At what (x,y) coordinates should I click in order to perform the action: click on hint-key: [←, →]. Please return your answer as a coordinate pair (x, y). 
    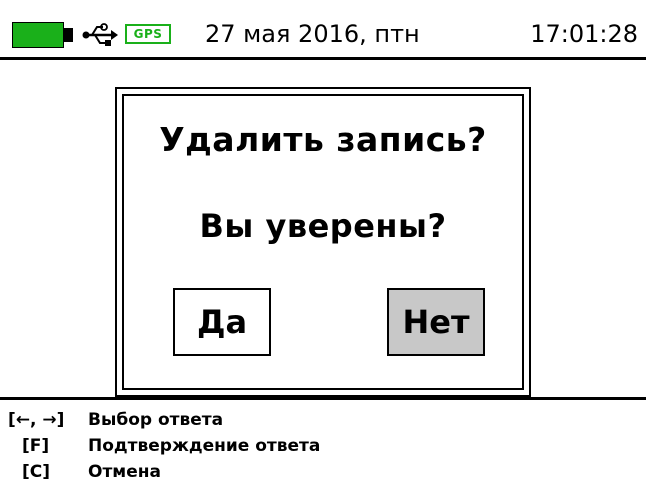
    Looking at the image, I should click on (36, 420).